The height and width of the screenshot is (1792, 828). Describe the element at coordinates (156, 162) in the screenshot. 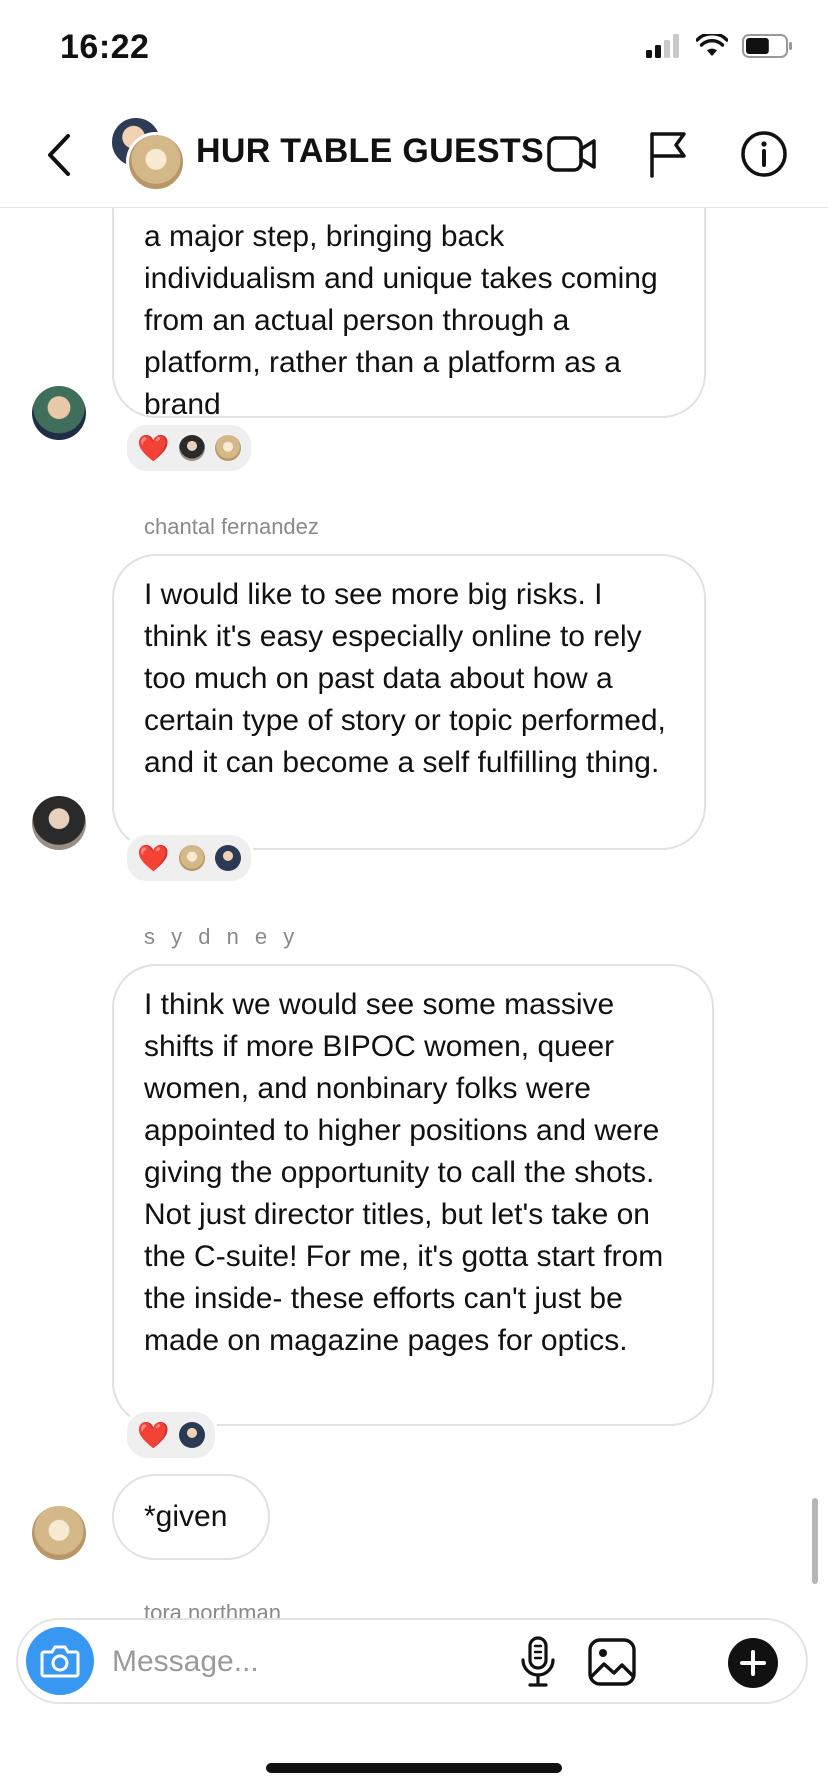

I see `group-avatar-front` at that location.